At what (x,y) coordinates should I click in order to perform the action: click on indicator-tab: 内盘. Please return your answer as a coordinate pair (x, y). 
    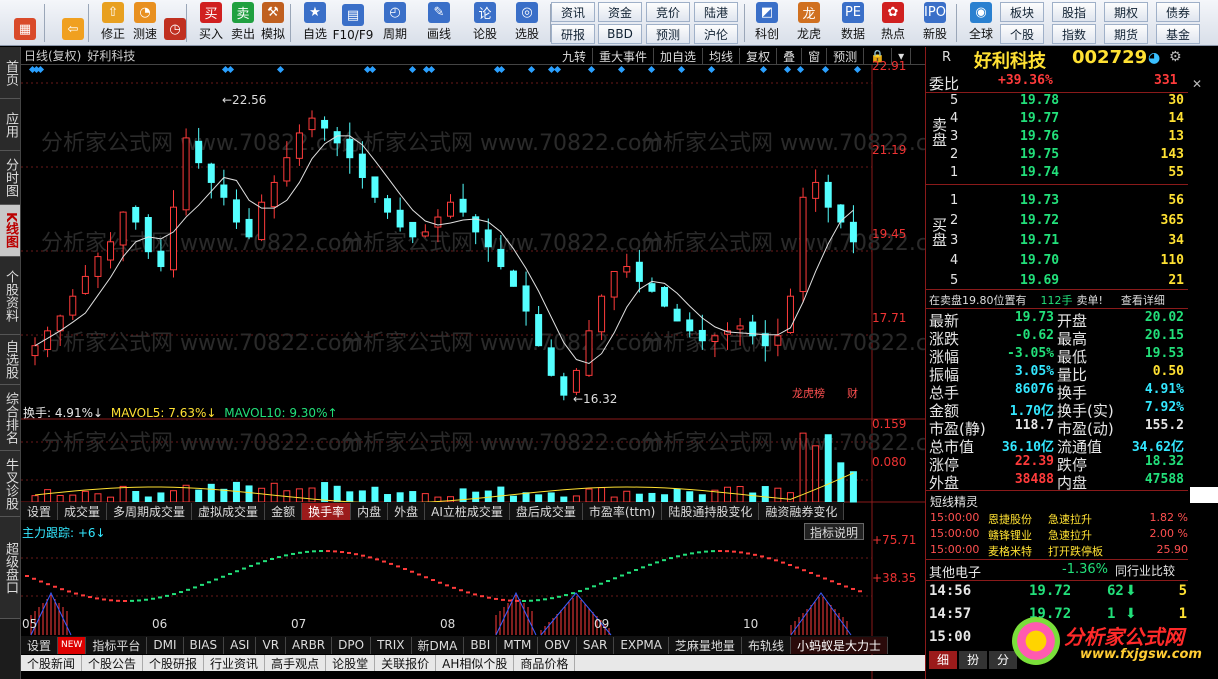
    Looking at the image, I should click on (370, 511).